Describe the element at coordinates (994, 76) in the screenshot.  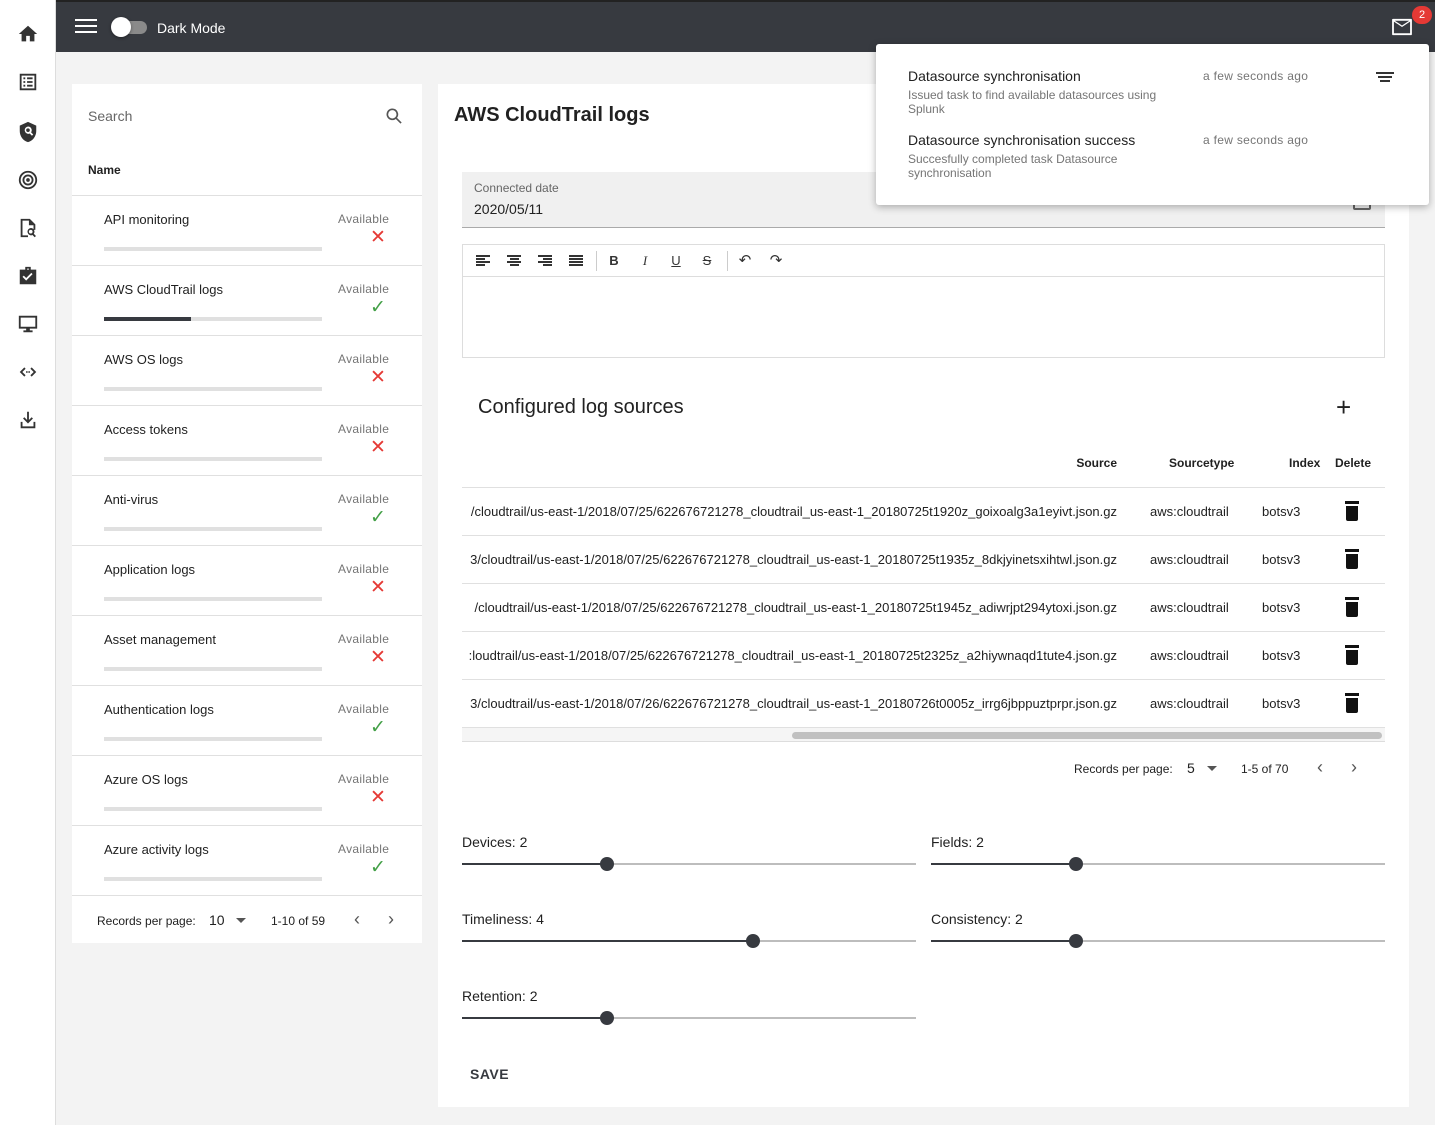
I see `notification-title: Datasource synchronisation` at that location.